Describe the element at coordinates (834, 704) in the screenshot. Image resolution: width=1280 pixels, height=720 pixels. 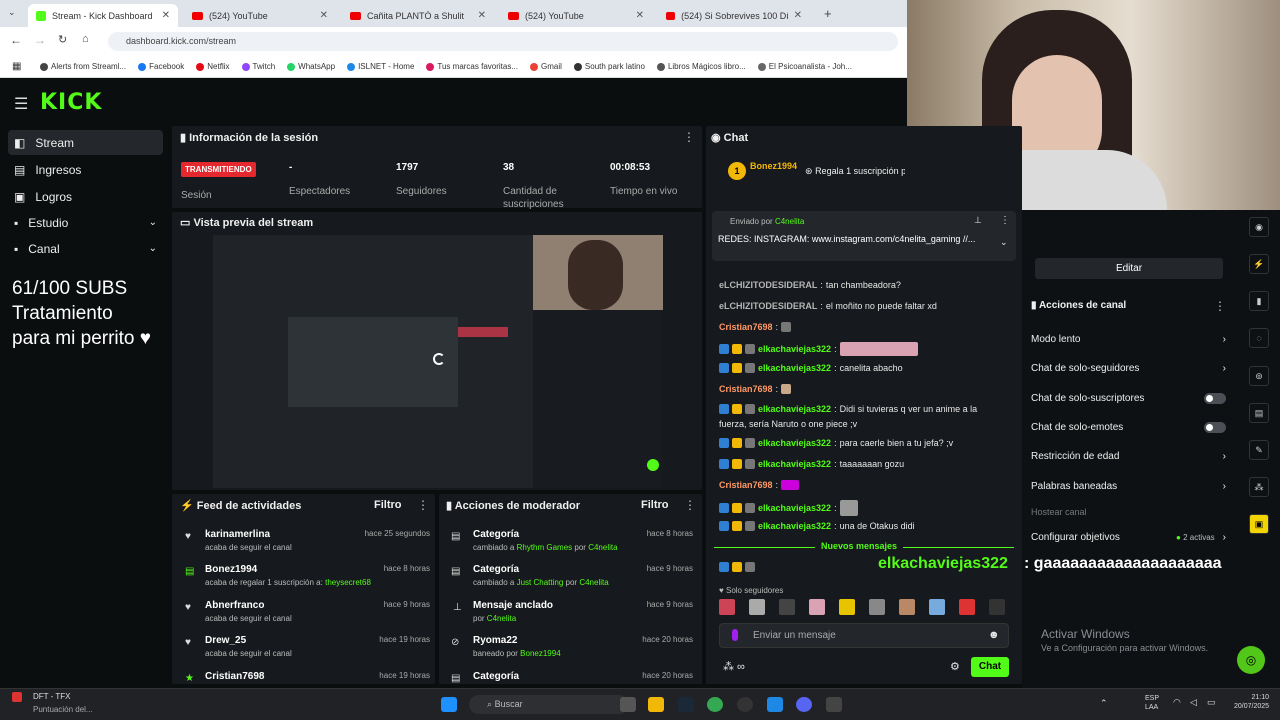
I see `app-icon` at that location.